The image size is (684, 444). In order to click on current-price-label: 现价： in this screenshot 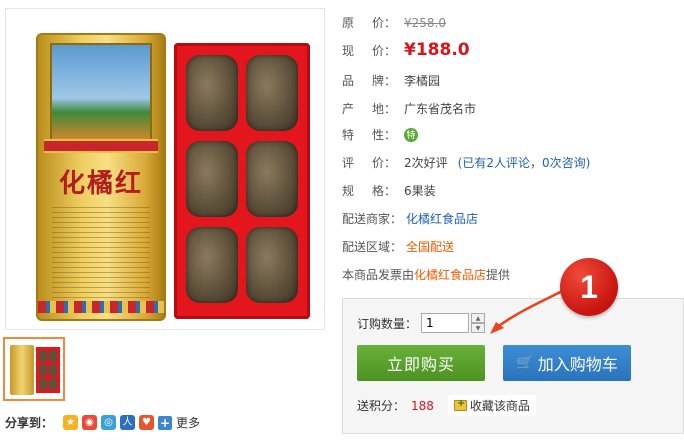, I will do `click(369, 50)`.